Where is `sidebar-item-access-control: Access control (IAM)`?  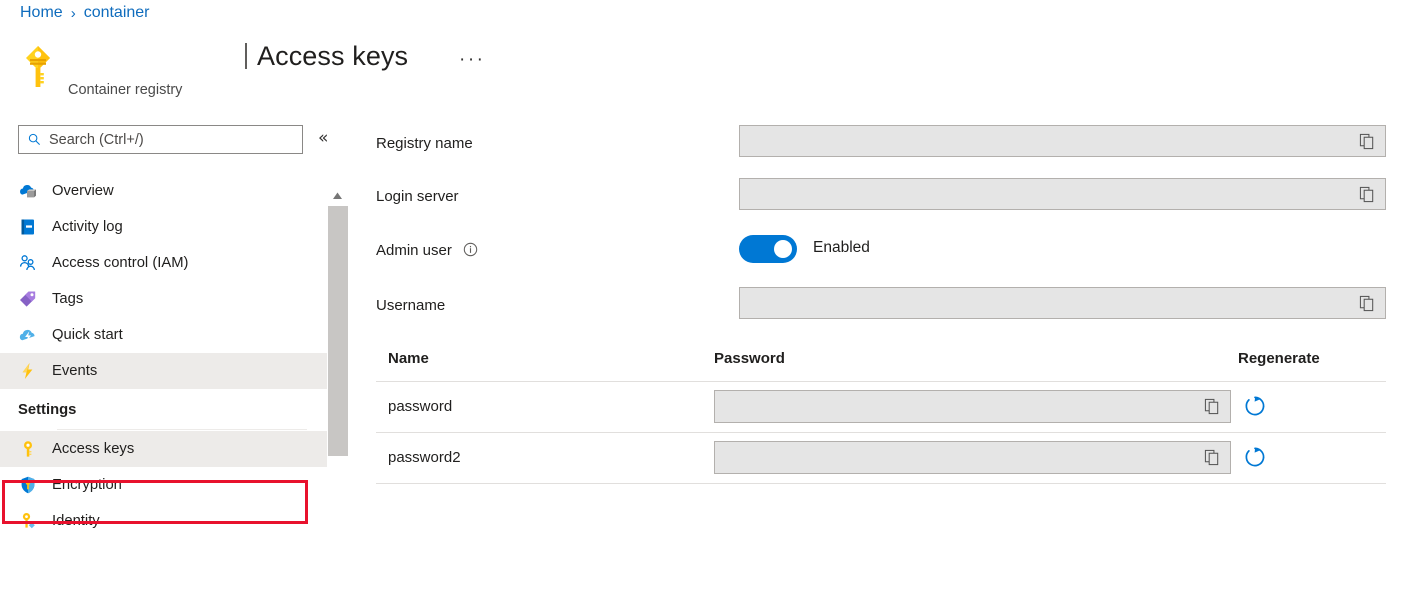
sidebar-item-access-control: Access control (IAM) is located at coordinates (163, 263).